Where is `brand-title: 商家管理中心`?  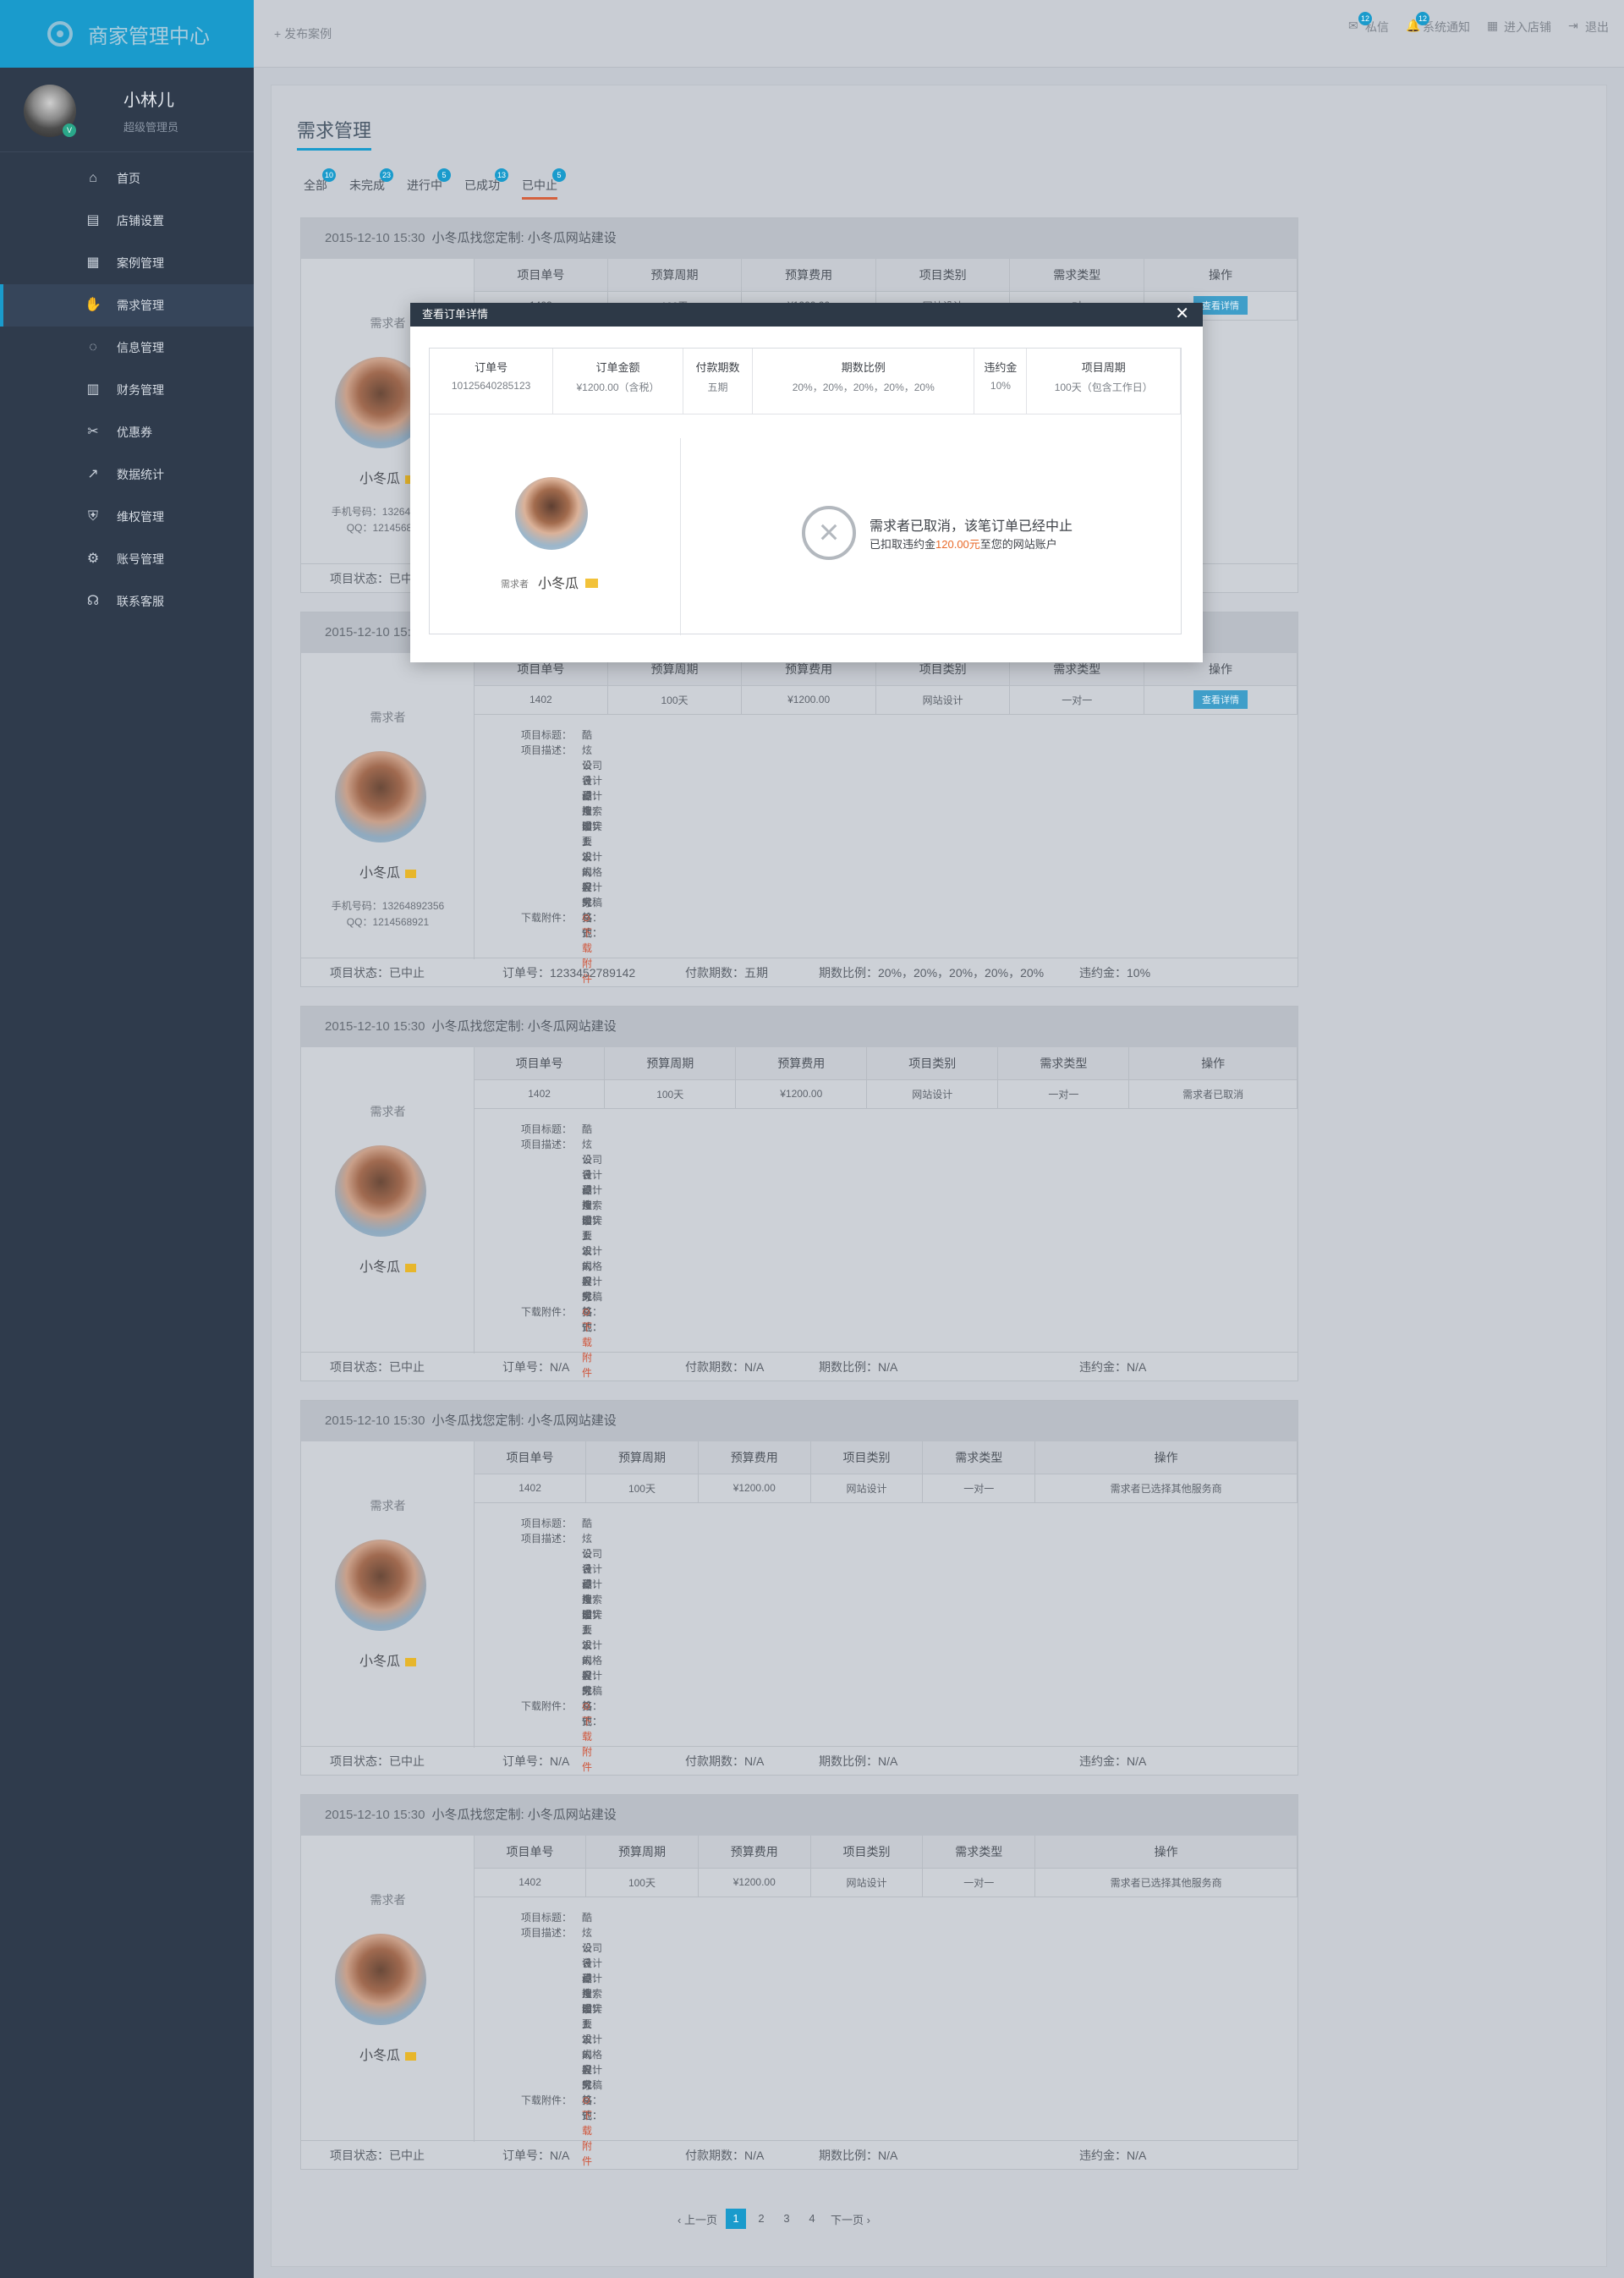
brand-title: 商家管理中心 is located at coordinates (149, 37).